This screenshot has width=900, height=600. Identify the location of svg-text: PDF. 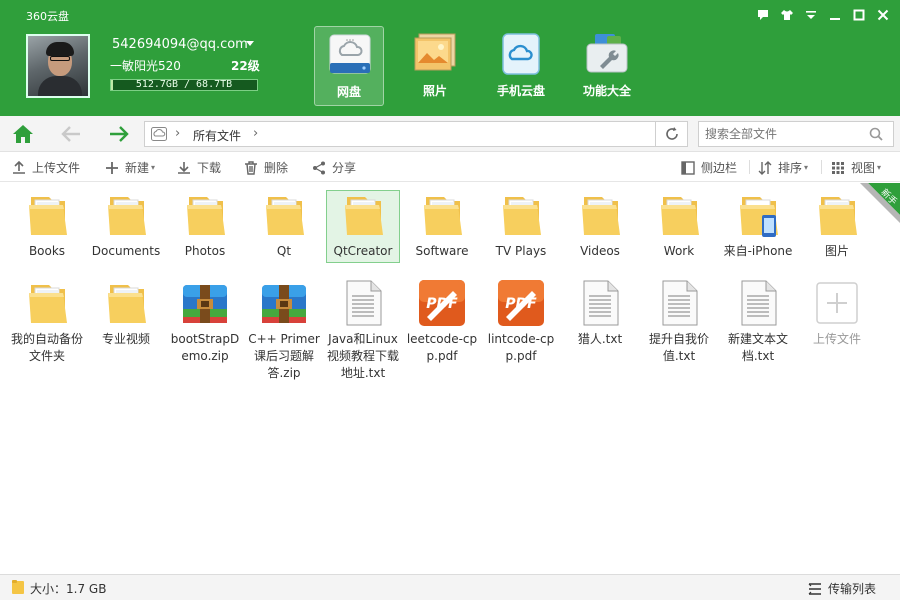
(442, 304).